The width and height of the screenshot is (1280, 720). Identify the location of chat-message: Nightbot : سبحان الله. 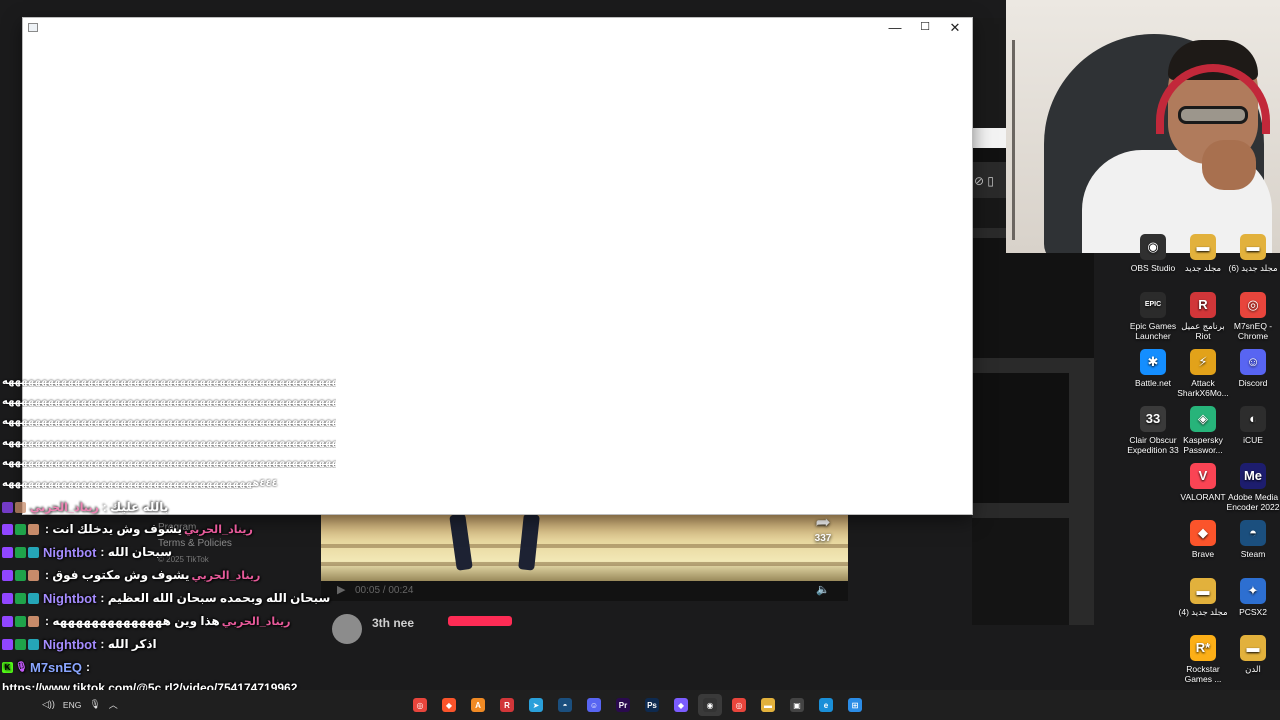
(87, 552).